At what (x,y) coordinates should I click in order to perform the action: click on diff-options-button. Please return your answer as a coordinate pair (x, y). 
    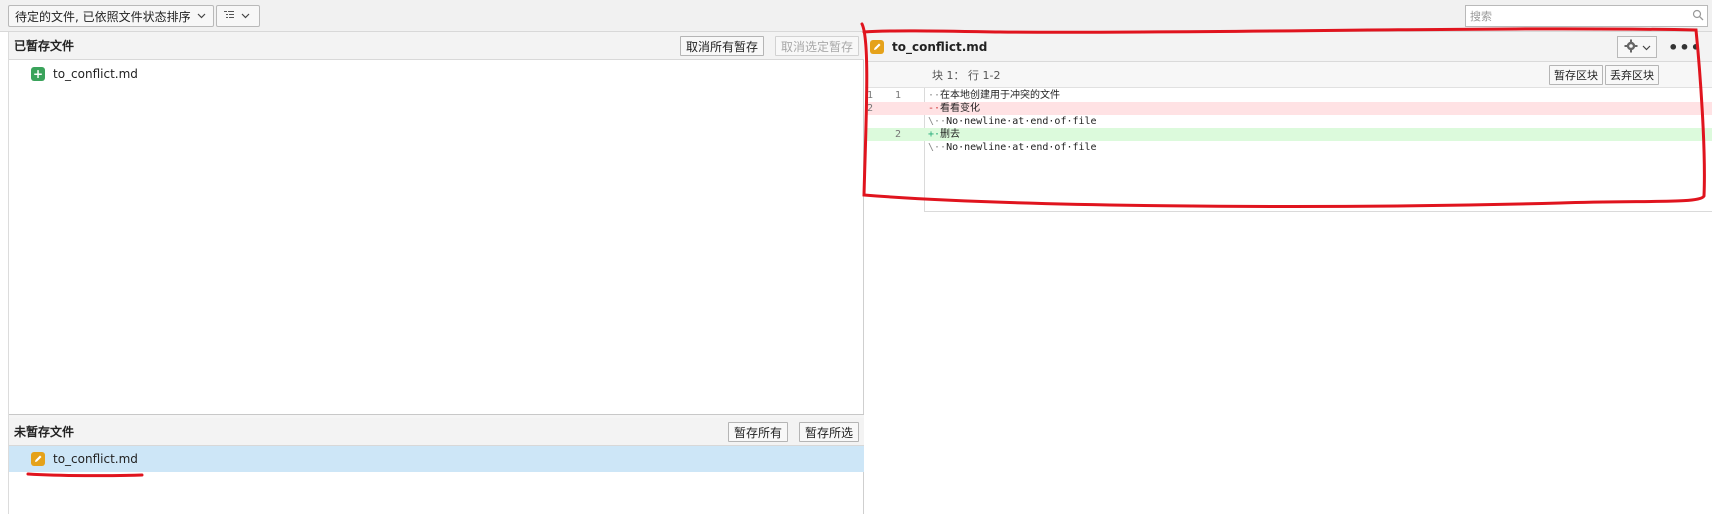
    Looking at the image, I should click on (1637, 47).